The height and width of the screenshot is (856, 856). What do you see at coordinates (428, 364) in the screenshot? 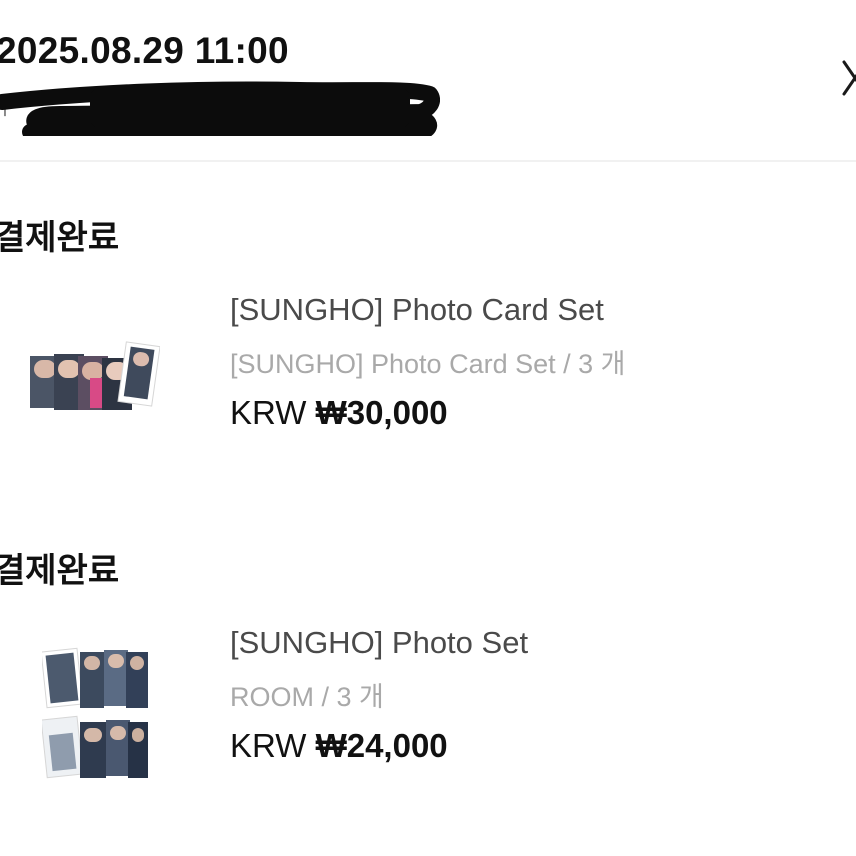
I see `product-option: [SUNGHO] Photo Card Set / 3 개` at bounding box center [428, 364].